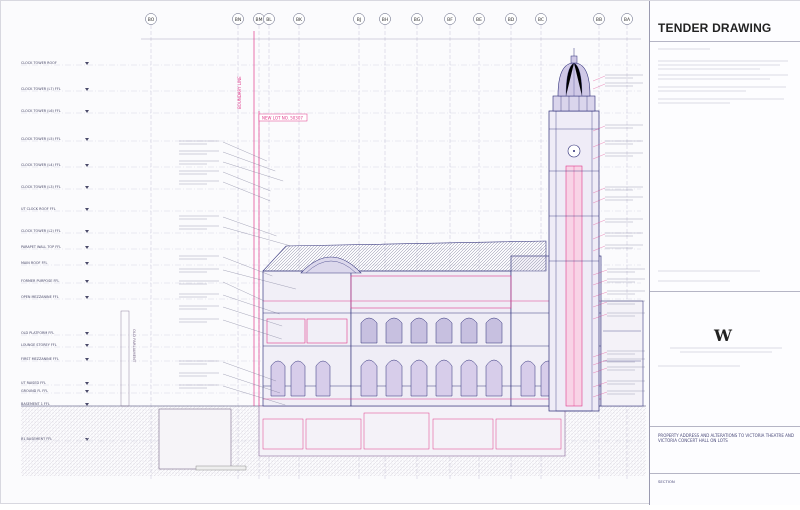 This screenshot has width=800, height=510. Describe the element at coordinates (479, 20) in the screenshot. I see `grid-label: BE` at that location.